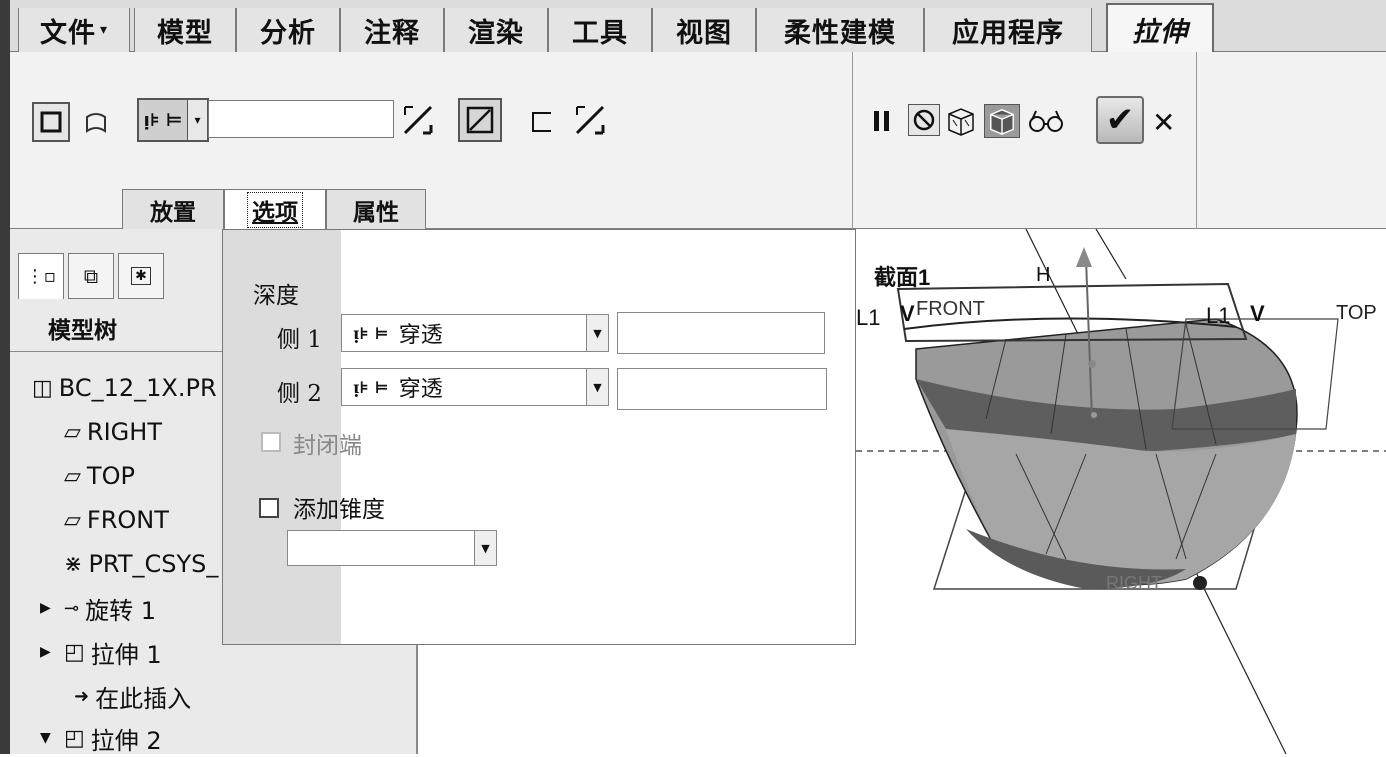  I want to click on tab-extrude: 拉伸, so click(1160, 28).